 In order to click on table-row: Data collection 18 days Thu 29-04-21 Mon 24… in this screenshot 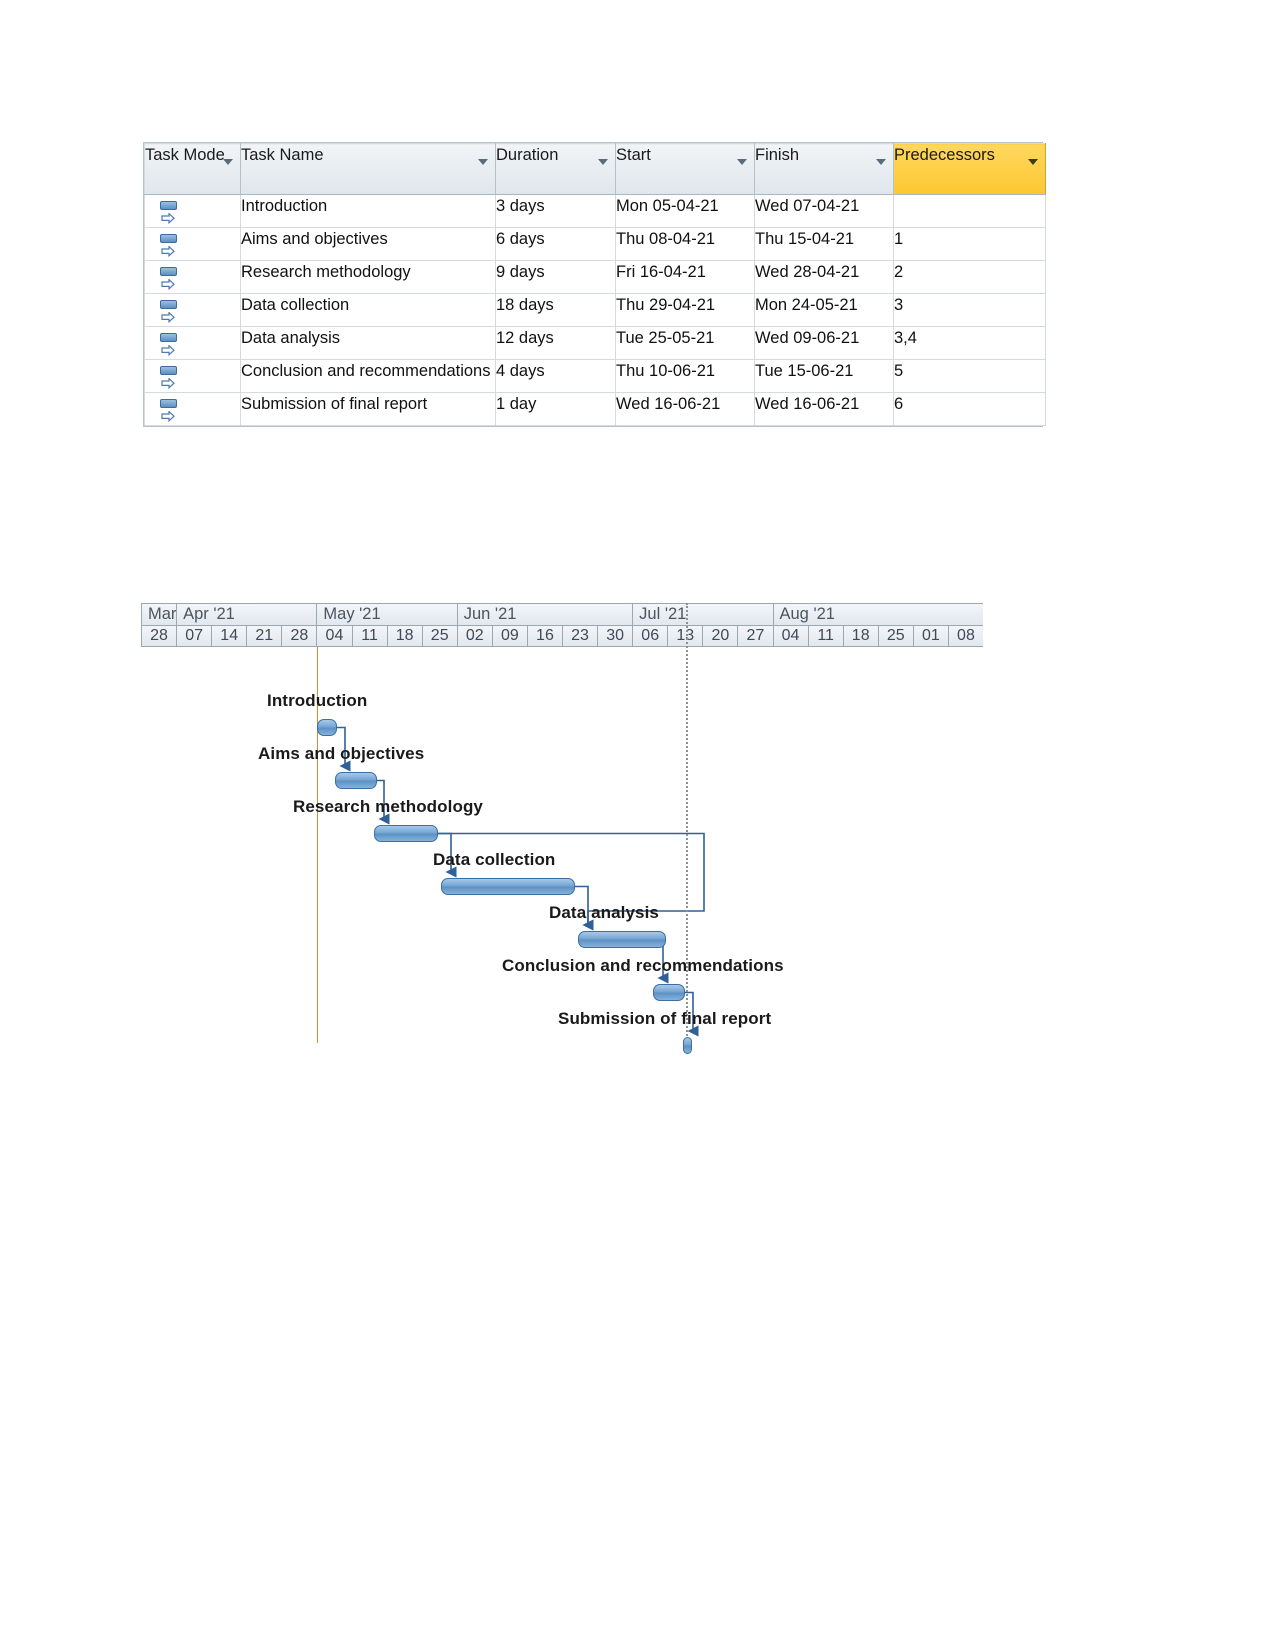, I will do `click(595, 310)`.